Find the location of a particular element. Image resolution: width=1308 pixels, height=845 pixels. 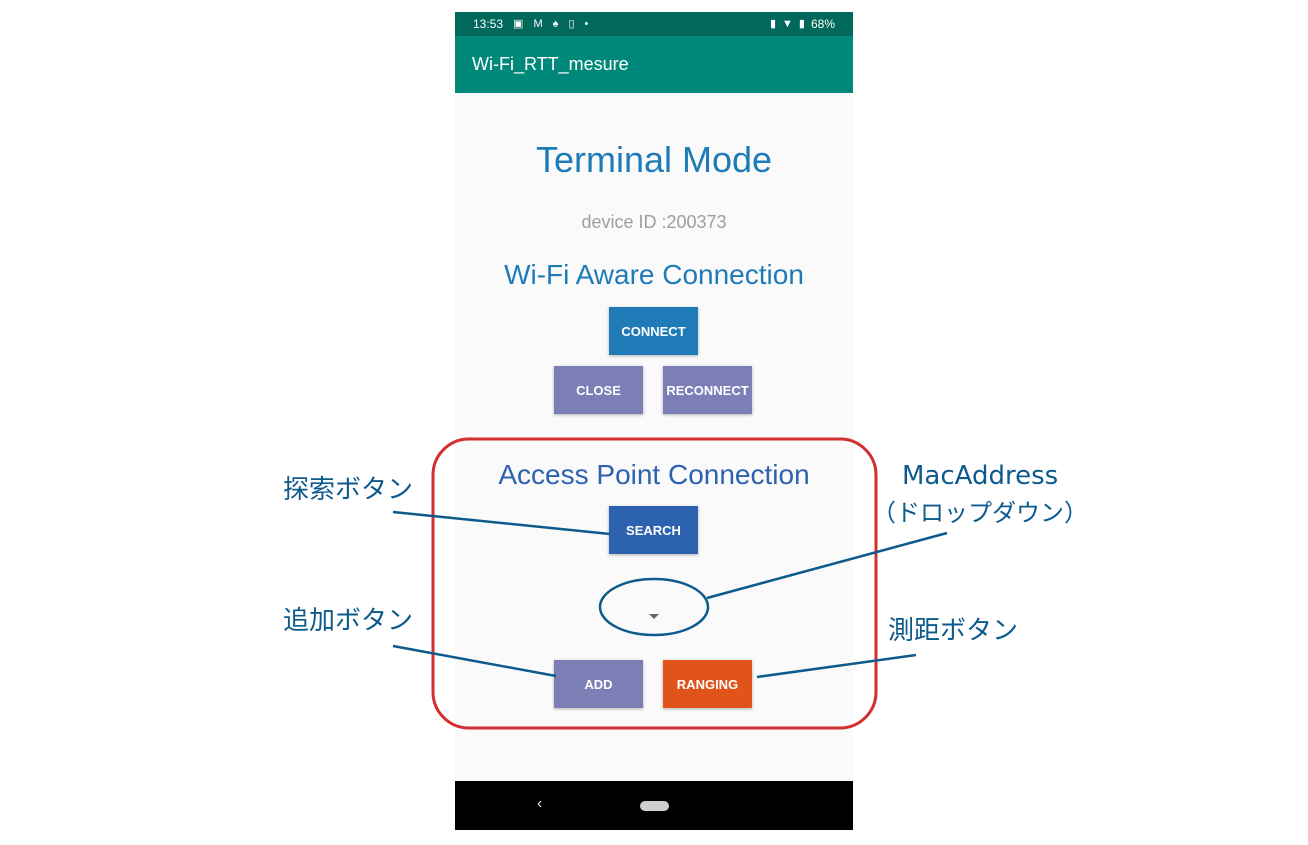

search-pointer-line is located at coordinates (501, 523).